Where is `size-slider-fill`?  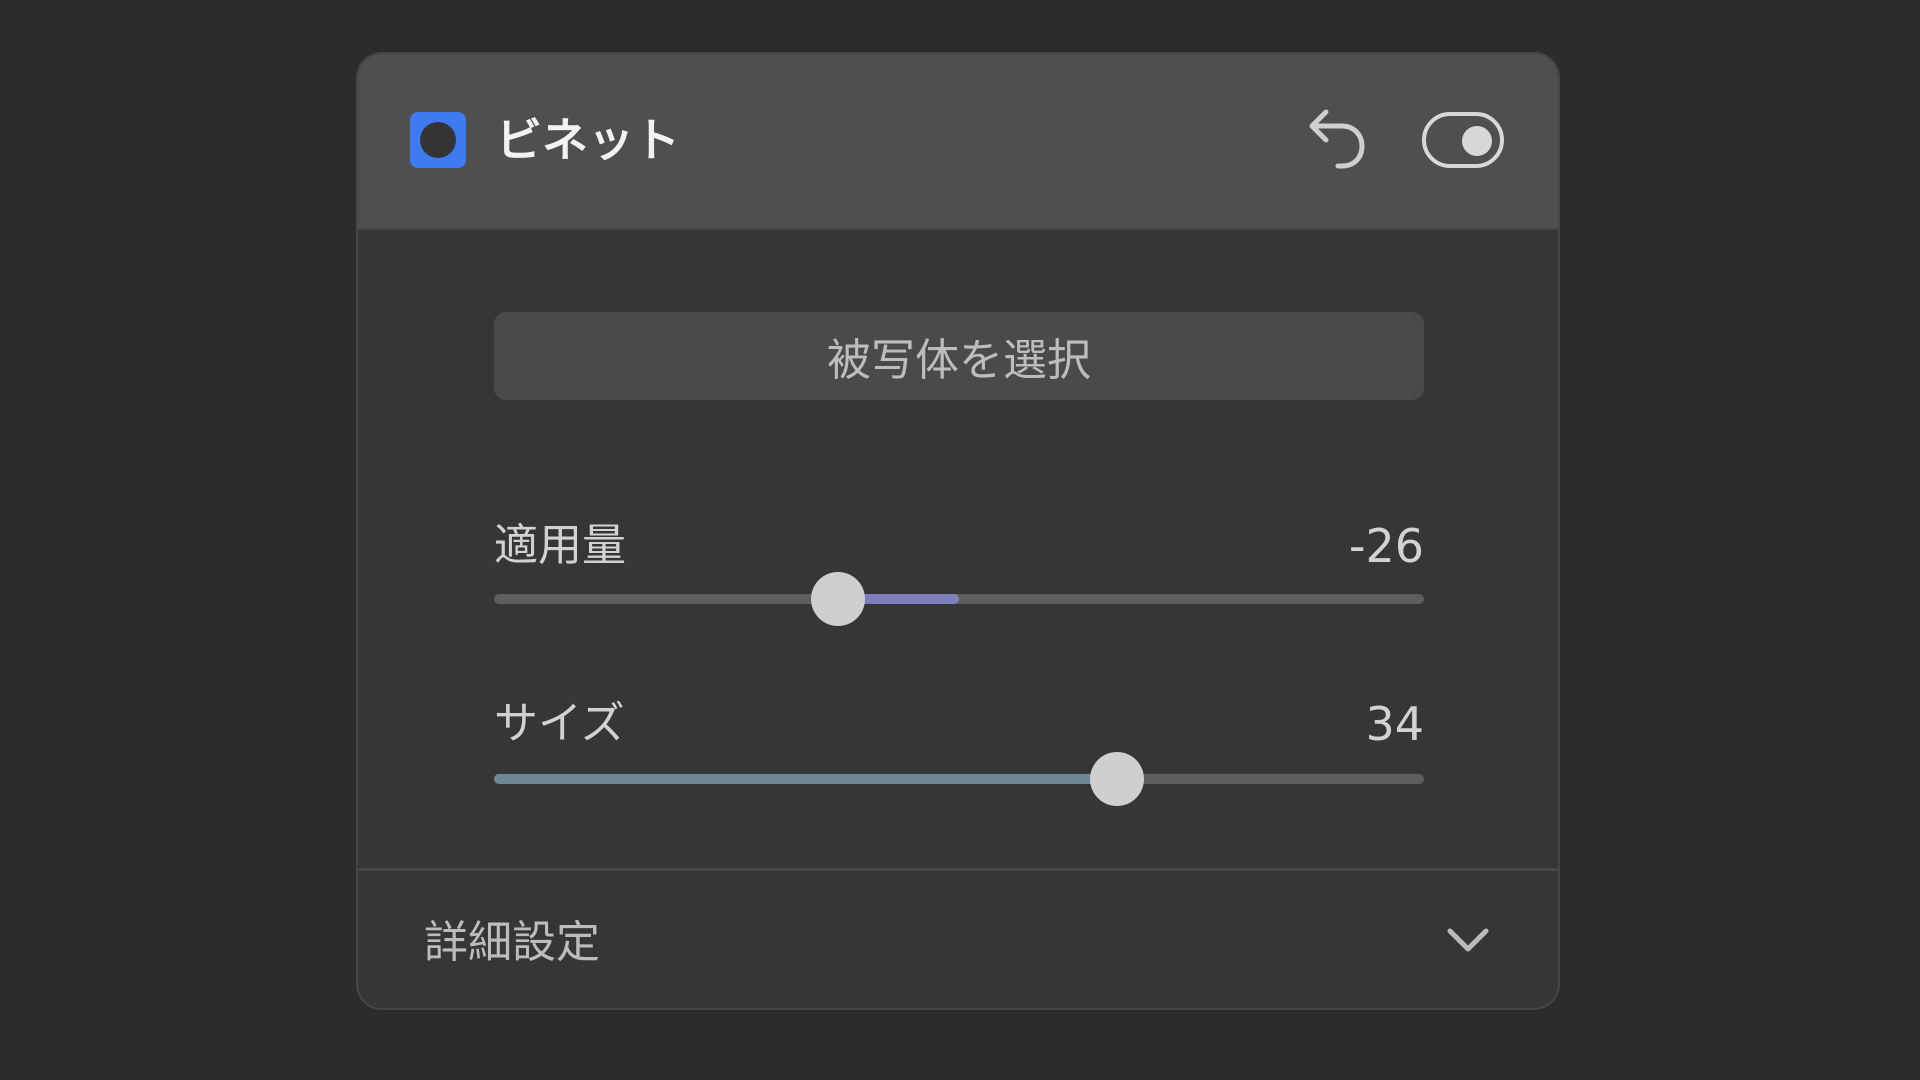 size-slider-fill is located at coordinates (806, 779).